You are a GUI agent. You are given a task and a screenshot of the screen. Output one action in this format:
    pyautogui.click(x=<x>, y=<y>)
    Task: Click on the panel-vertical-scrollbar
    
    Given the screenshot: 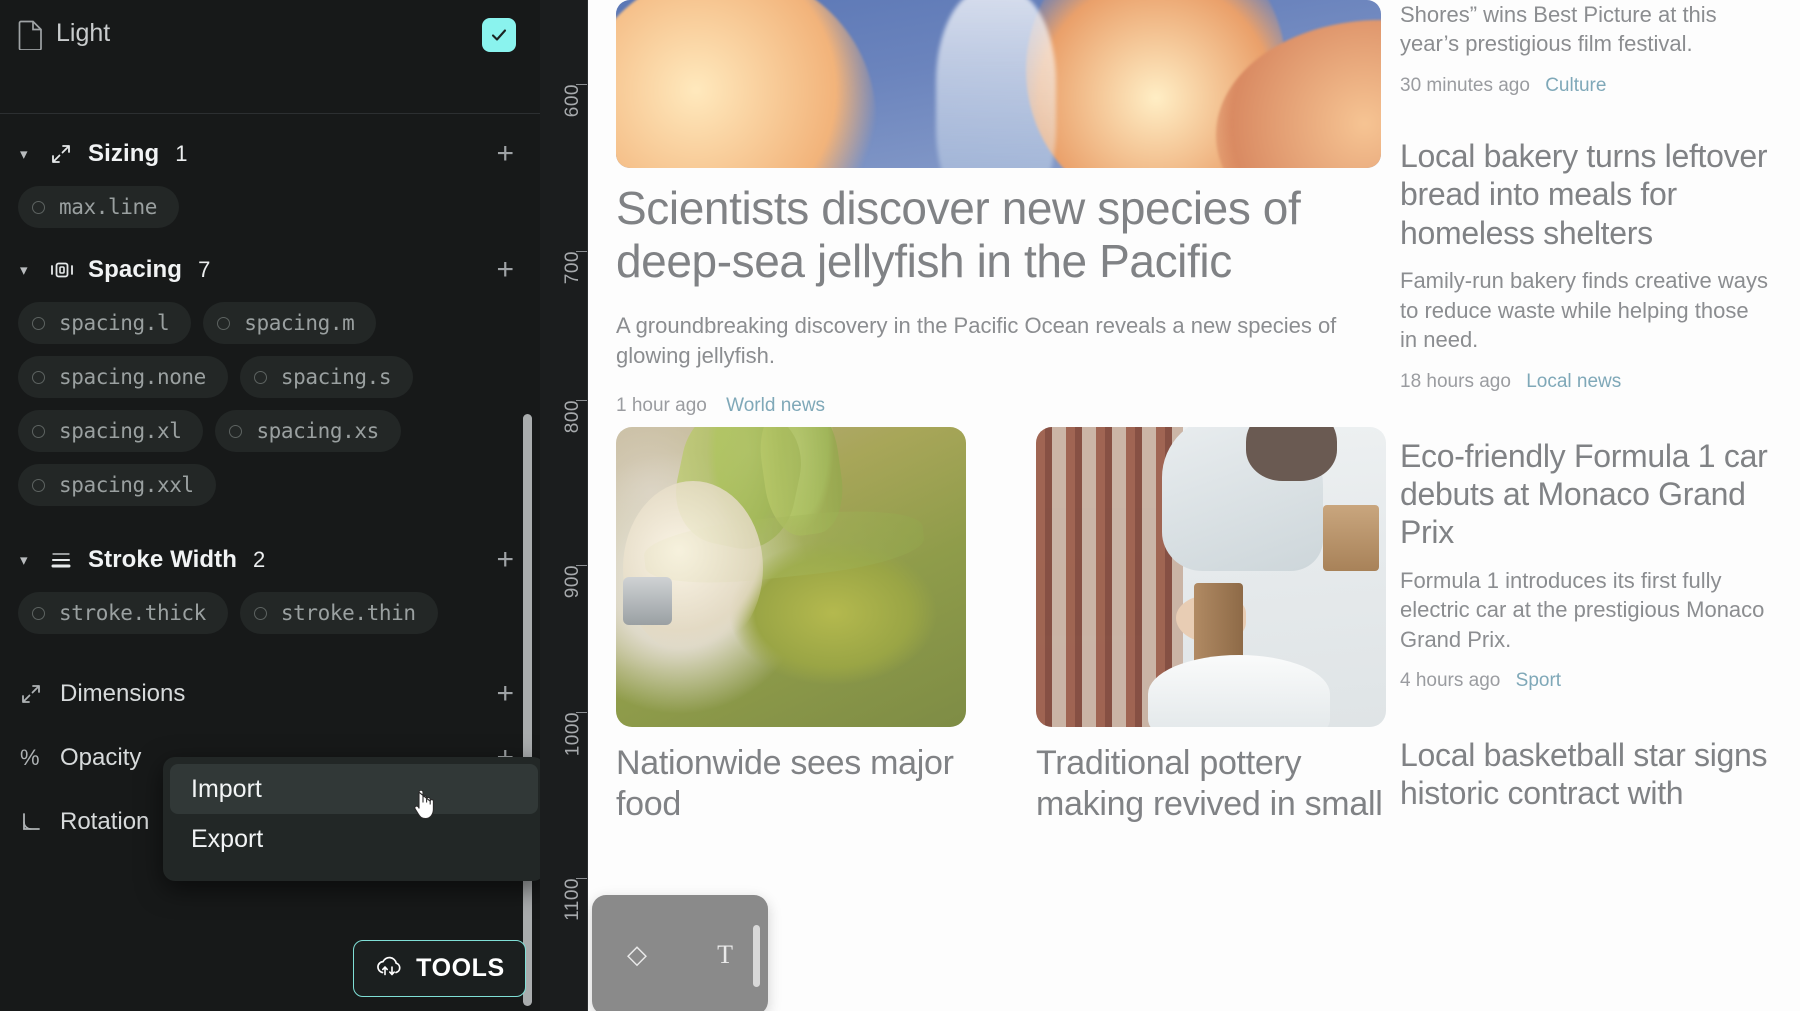 What is the action you would take?
    pyautogui.click(x=527, y=710)
    